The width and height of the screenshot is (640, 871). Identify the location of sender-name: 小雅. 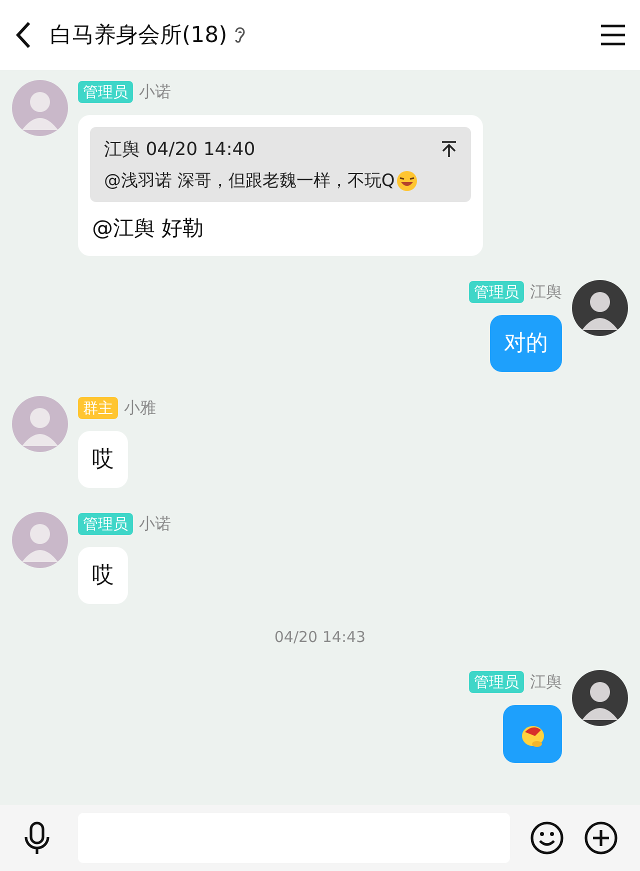
(140, 408).